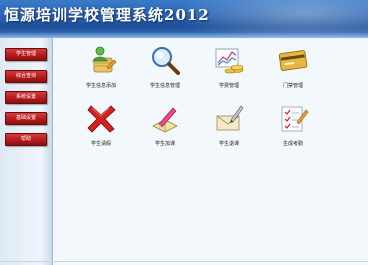 This screenshot has width=368, height=265. I want to click on tile-drop-class: 学生退课, so click(229, 128).